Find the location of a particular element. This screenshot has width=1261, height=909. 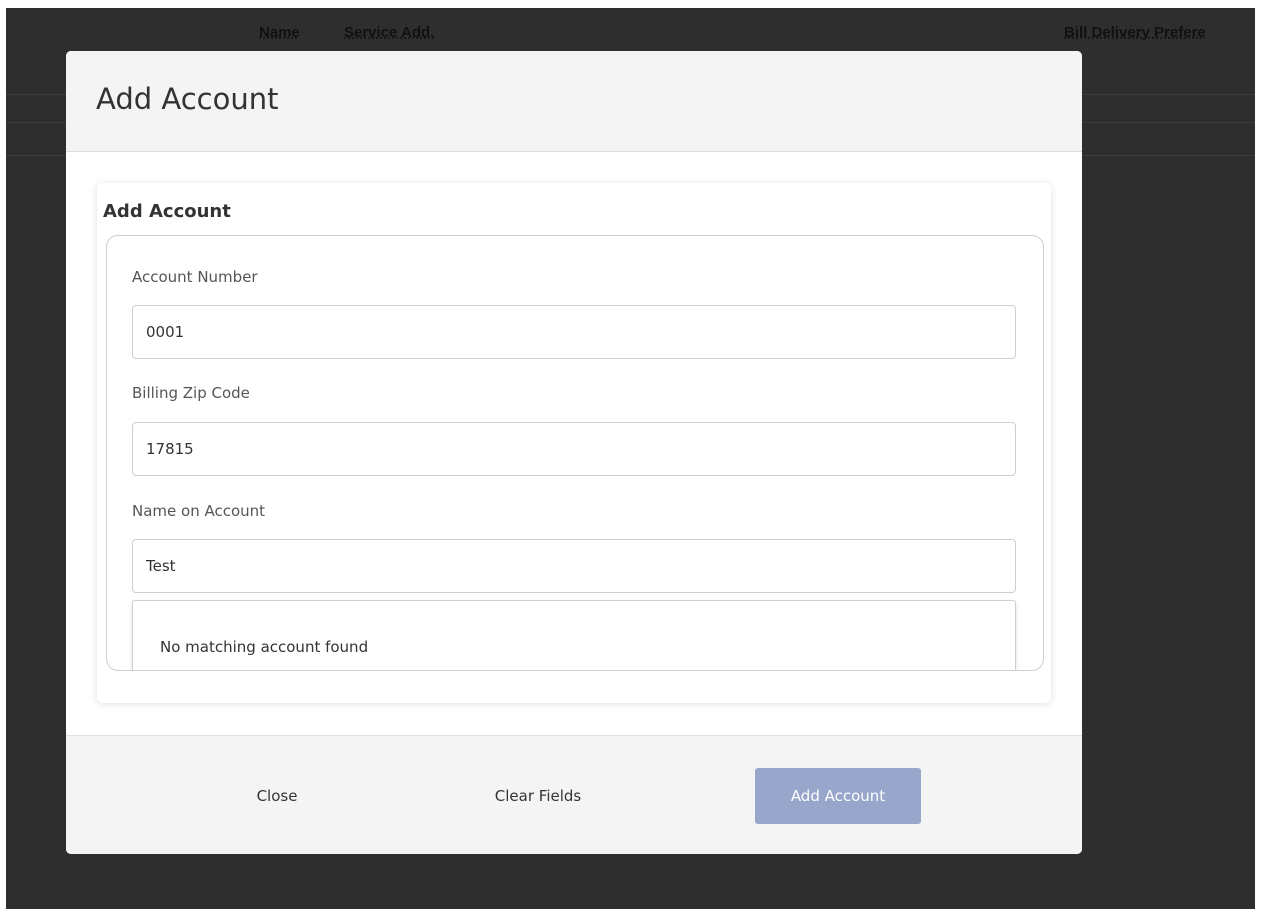

name-on-account-label: Name on Account is located at coordinates (199, 511).